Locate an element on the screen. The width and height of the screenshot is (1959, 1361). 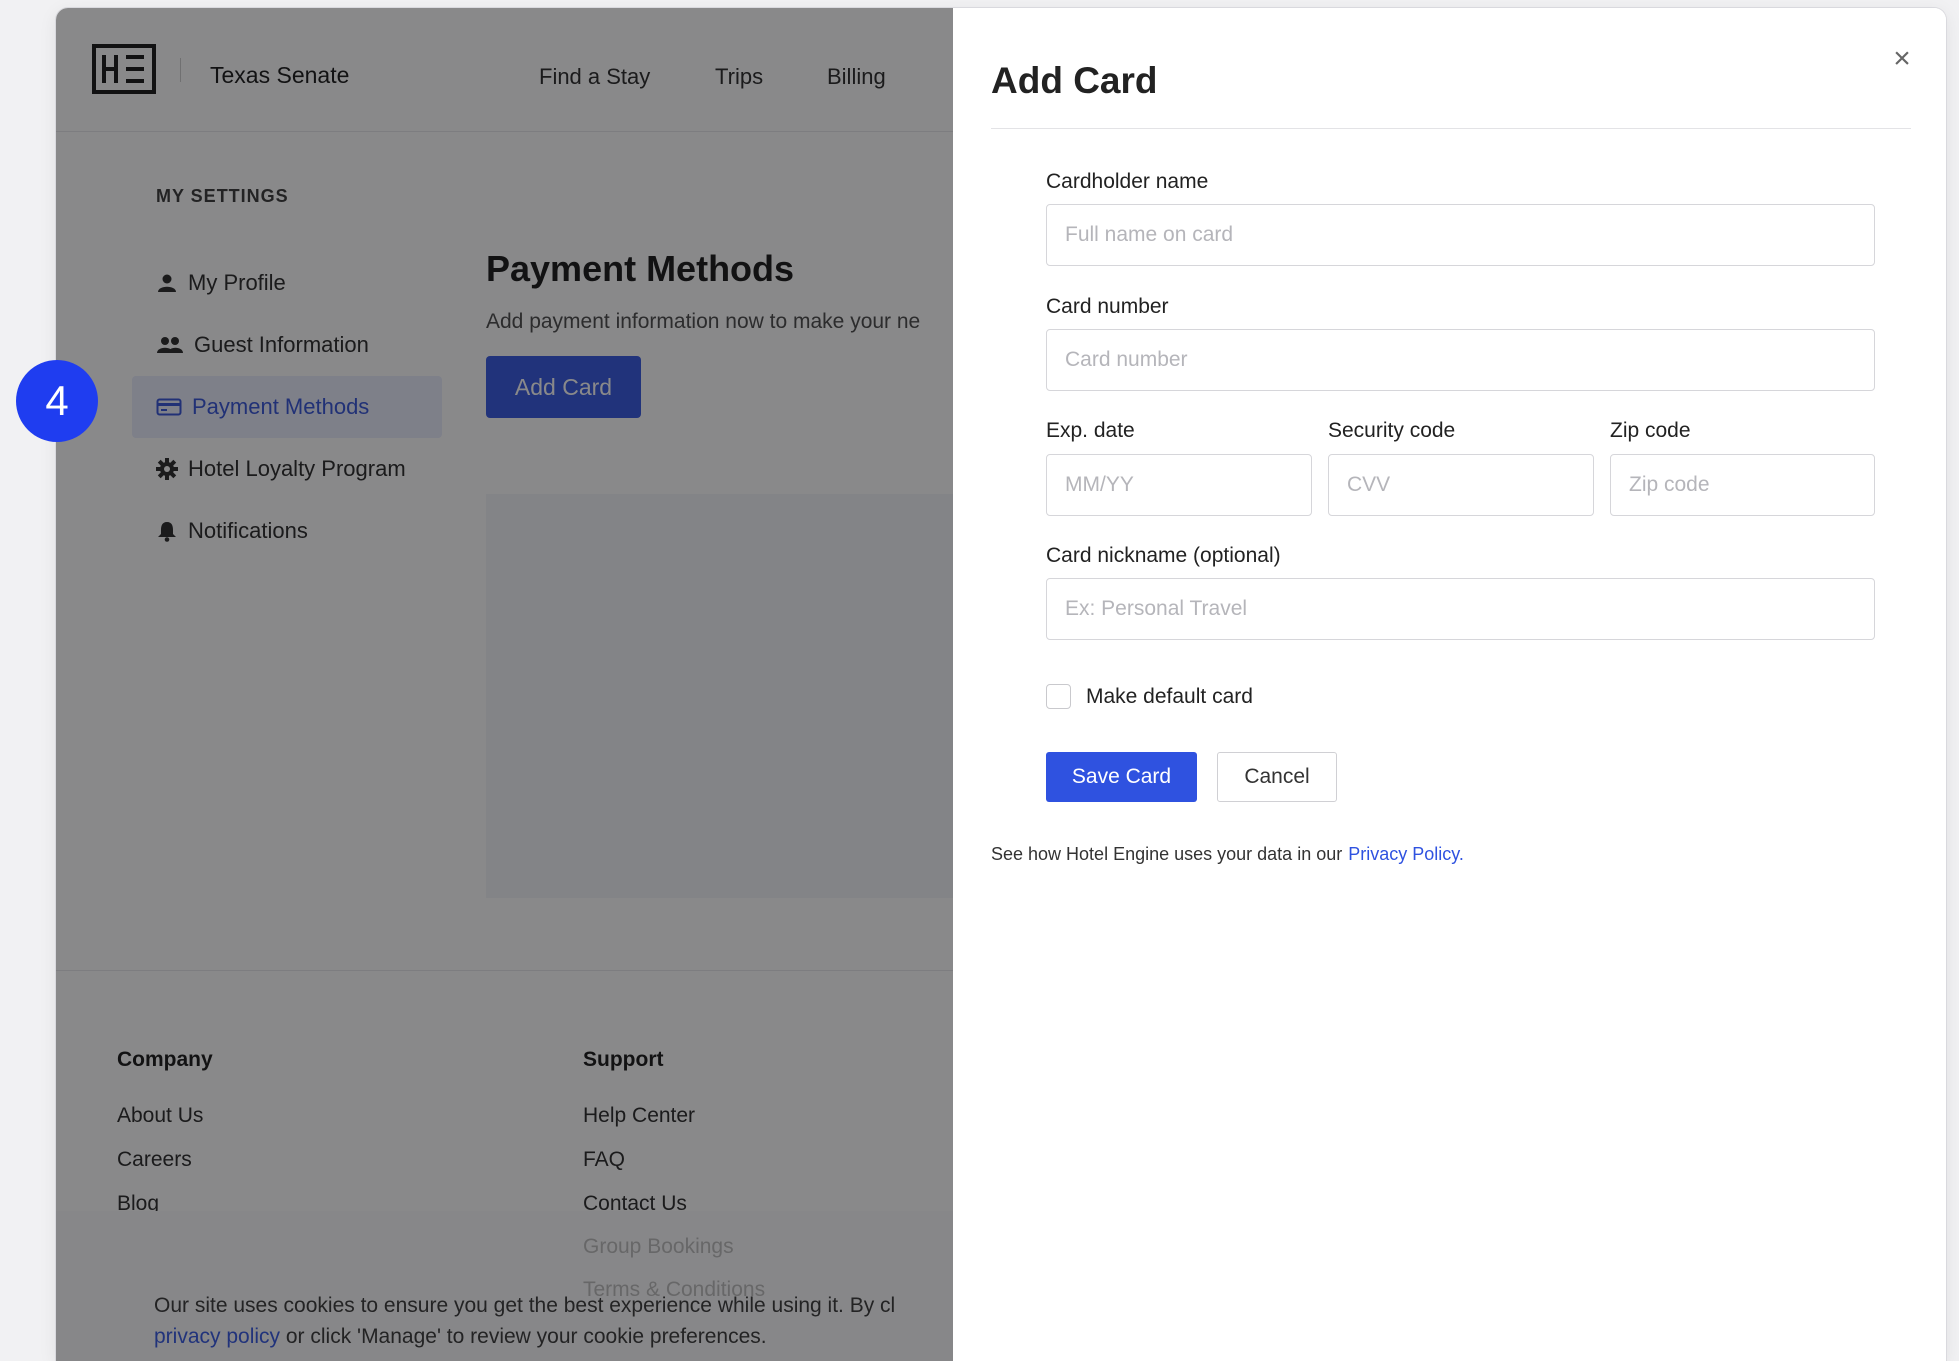
zip-code-label: Zip code is located at coordinates (1650, 430).